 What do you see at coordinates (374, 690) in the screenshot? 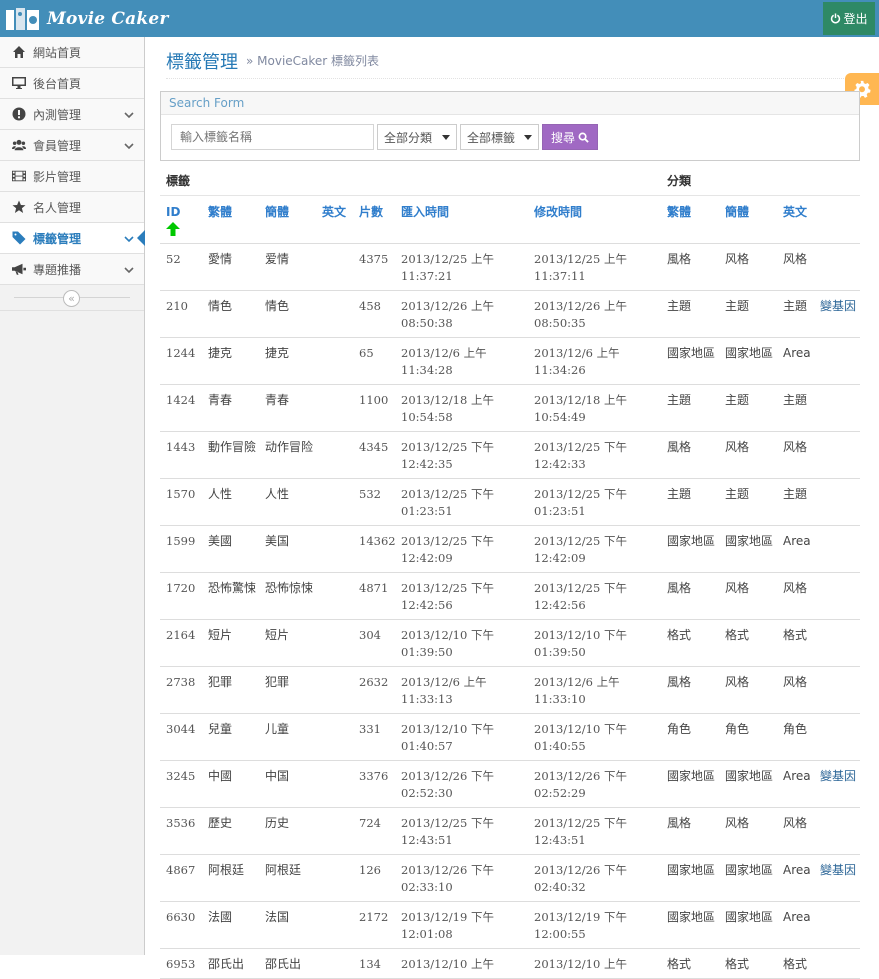
I see `cell-count: 2632` at bounding box center [374, 690].